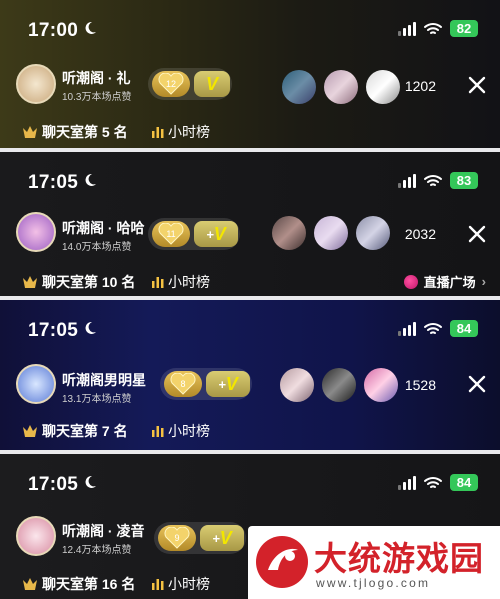  What do you see at coordinates (97, 550) in the screenshot?
I see `likes-count: 12.4万本场点赞` at bounding box center [97, 550].